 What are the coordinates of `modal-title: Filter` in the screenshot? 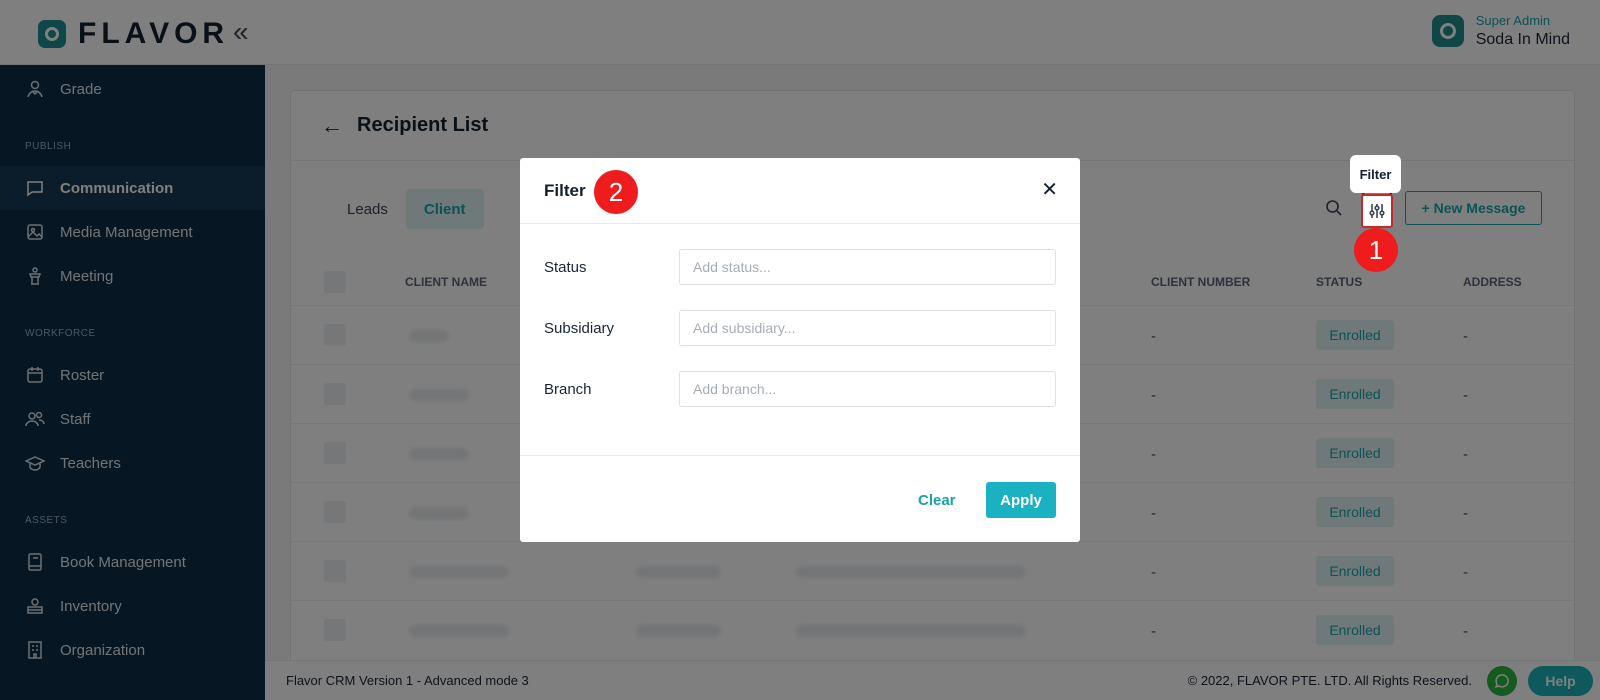 It's located at (565, 190).